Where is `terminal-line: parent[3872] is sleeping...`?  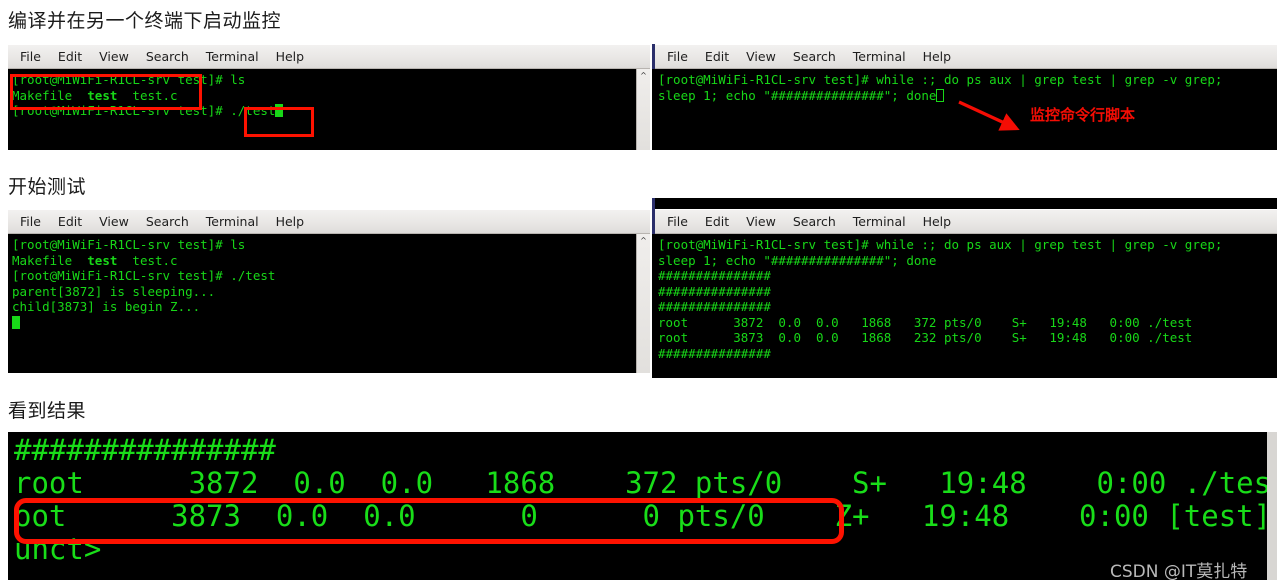 terminal-line: parent[3872] is sleeping... is located at coordinates (114, 291).